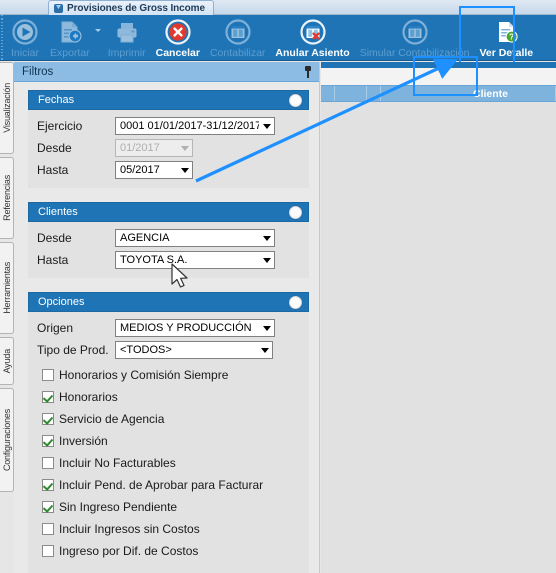 The image size is (556, 573). Describe the element at coordinates (168, 212) in the screenshot. I see `group-clientes-header: Clientes` at that location.